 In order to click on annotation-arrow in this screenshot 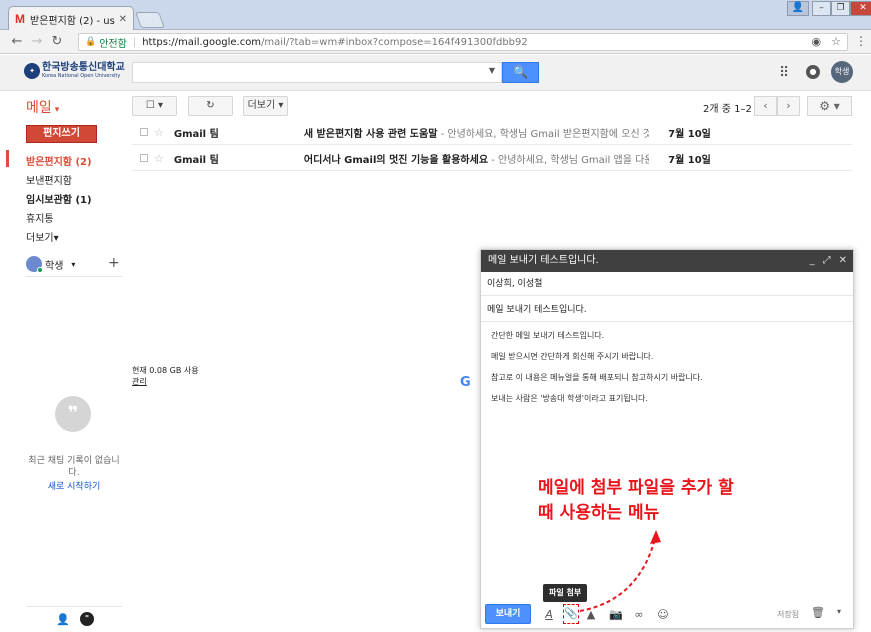, I will do `click(620, 571)`.